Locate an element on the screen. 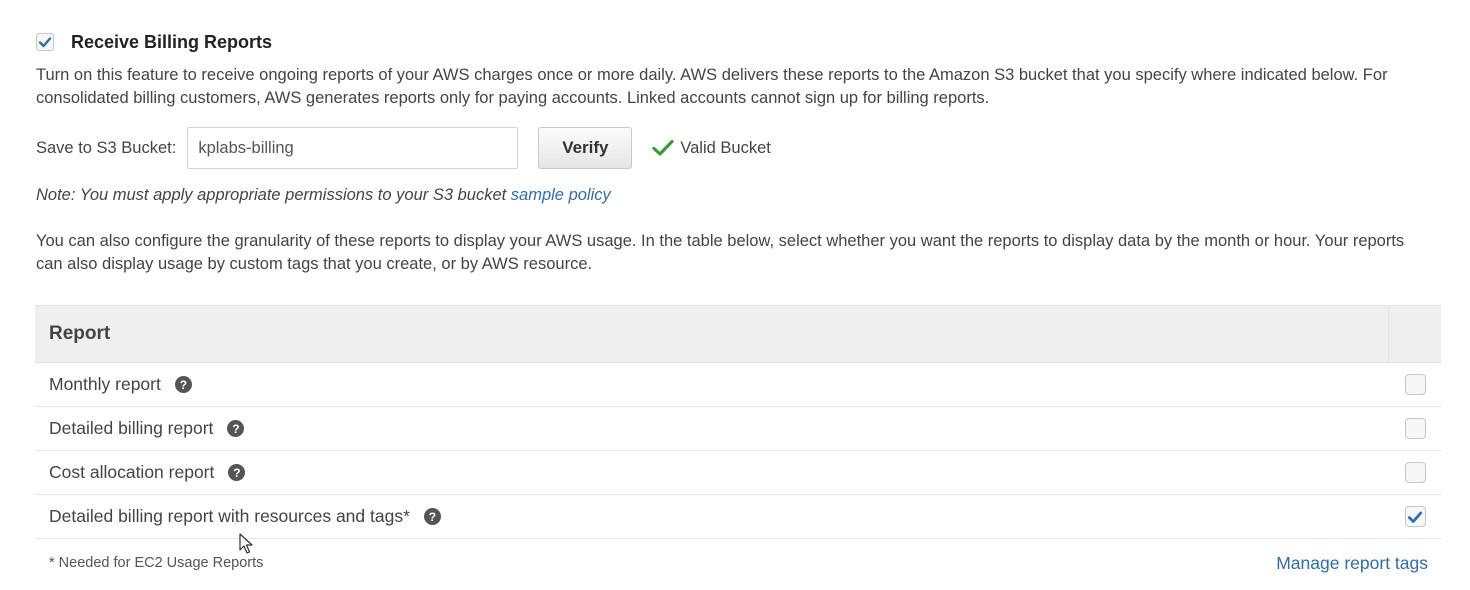 This screenshot has width=1470, height=590. s3-bucket-input is located at coordinates (353, 148).